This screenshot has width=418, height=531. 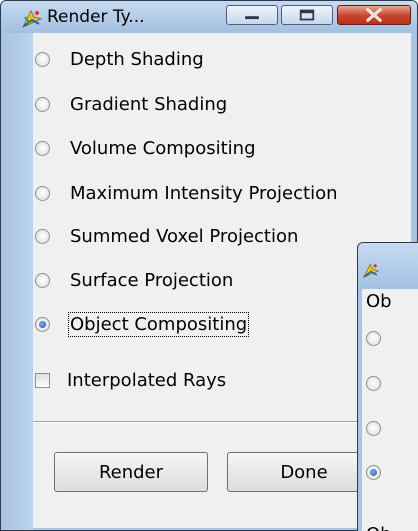 I want to click on minimize-button, so click(x=252, y=15).